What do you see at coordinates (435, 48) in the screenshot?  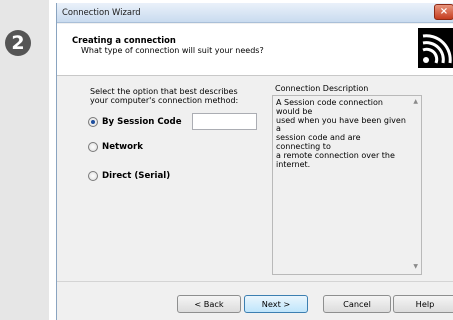 I see `signal-waves-icon` at bounding box center [435, 48].